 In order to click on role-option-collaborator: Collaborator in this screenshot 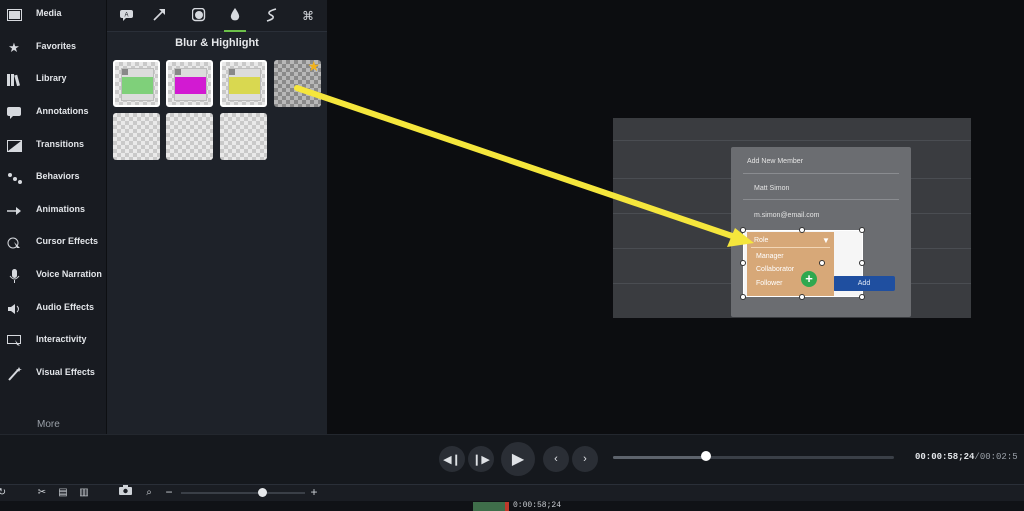, I will do `click(775, 269)`.